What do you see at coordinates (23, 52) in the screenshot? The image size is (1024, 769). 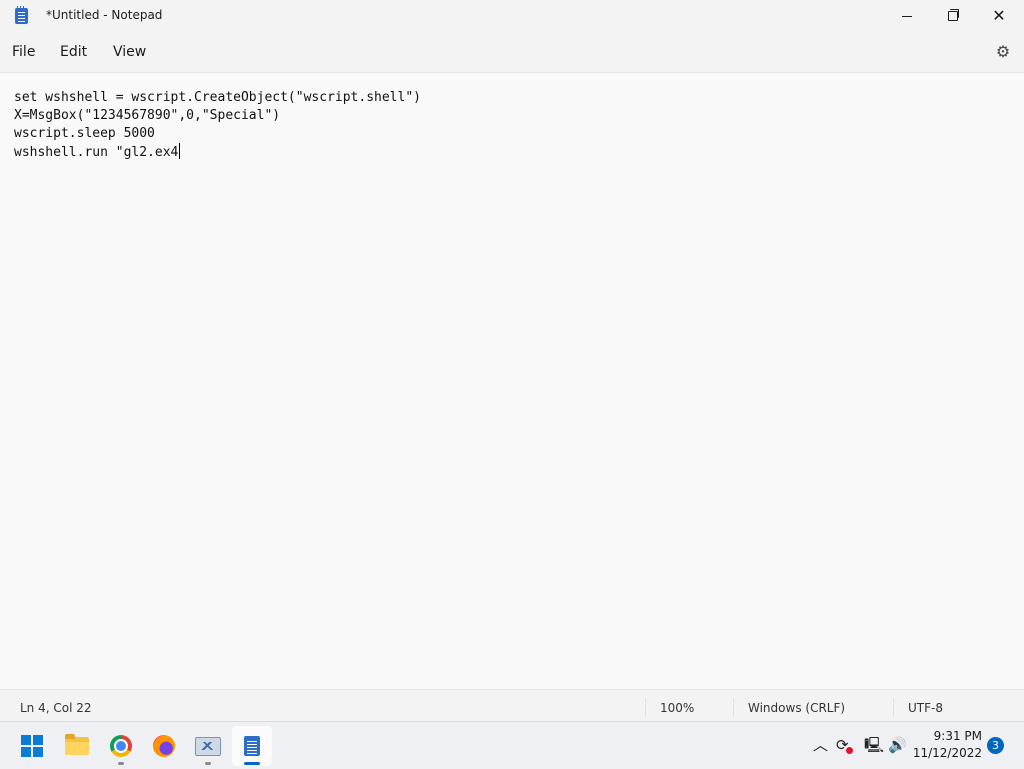 I see `menu-file: File` at bounding box center [23, 52].